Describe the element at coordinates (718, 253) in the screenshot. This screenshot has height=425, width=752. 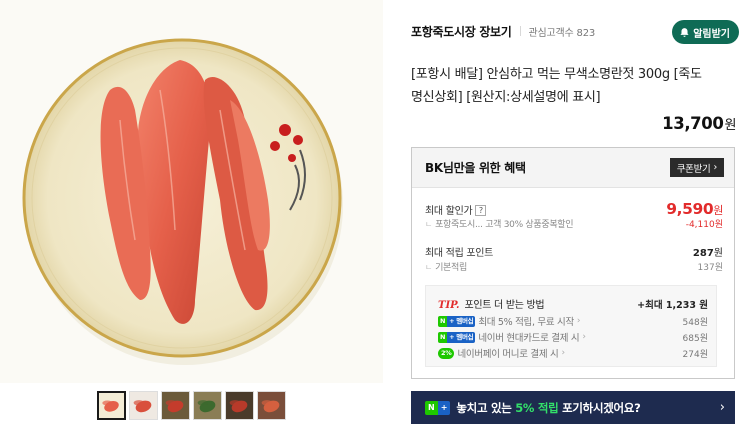
I see `max-points-unit: 원` at that location.